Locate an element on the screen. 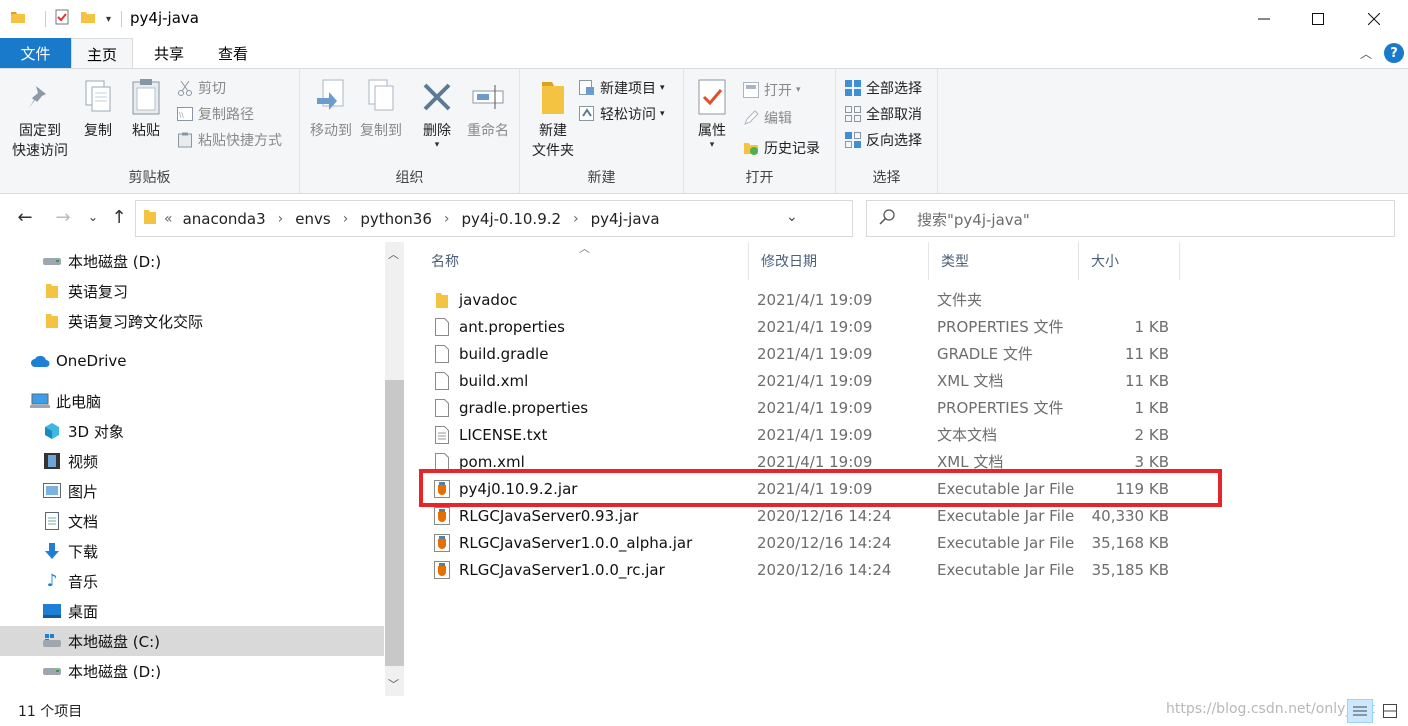  download-arrow-icon is located at coordinates (52, 551).